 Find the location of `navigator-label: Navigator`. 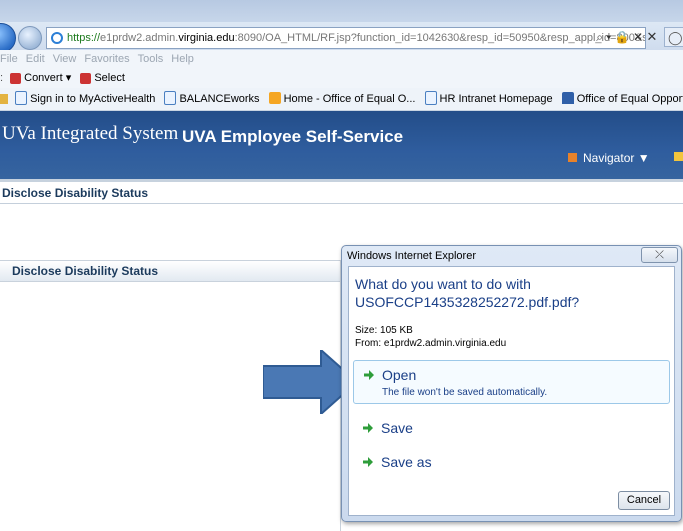

navigator-label: Navigator is located at coordinates (609, 158).